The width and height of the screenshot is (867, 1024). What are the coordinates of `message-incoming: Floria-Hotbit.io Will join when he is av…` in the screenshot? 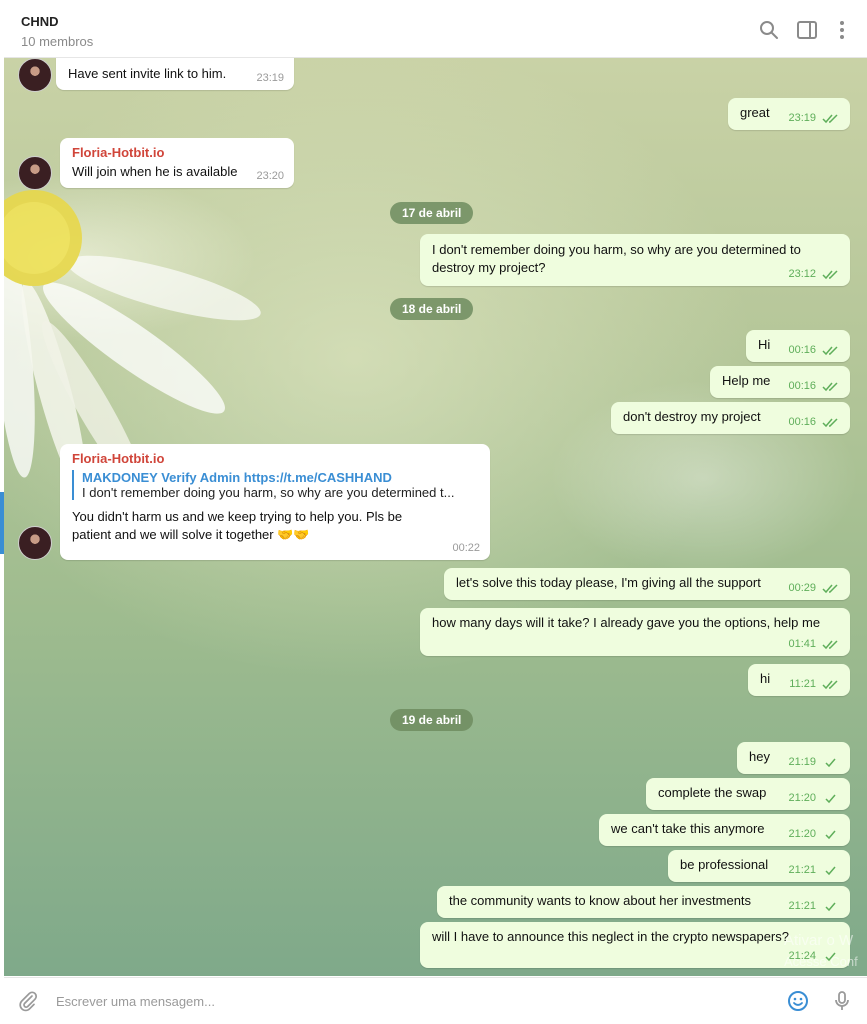 It's located at (177, 163).